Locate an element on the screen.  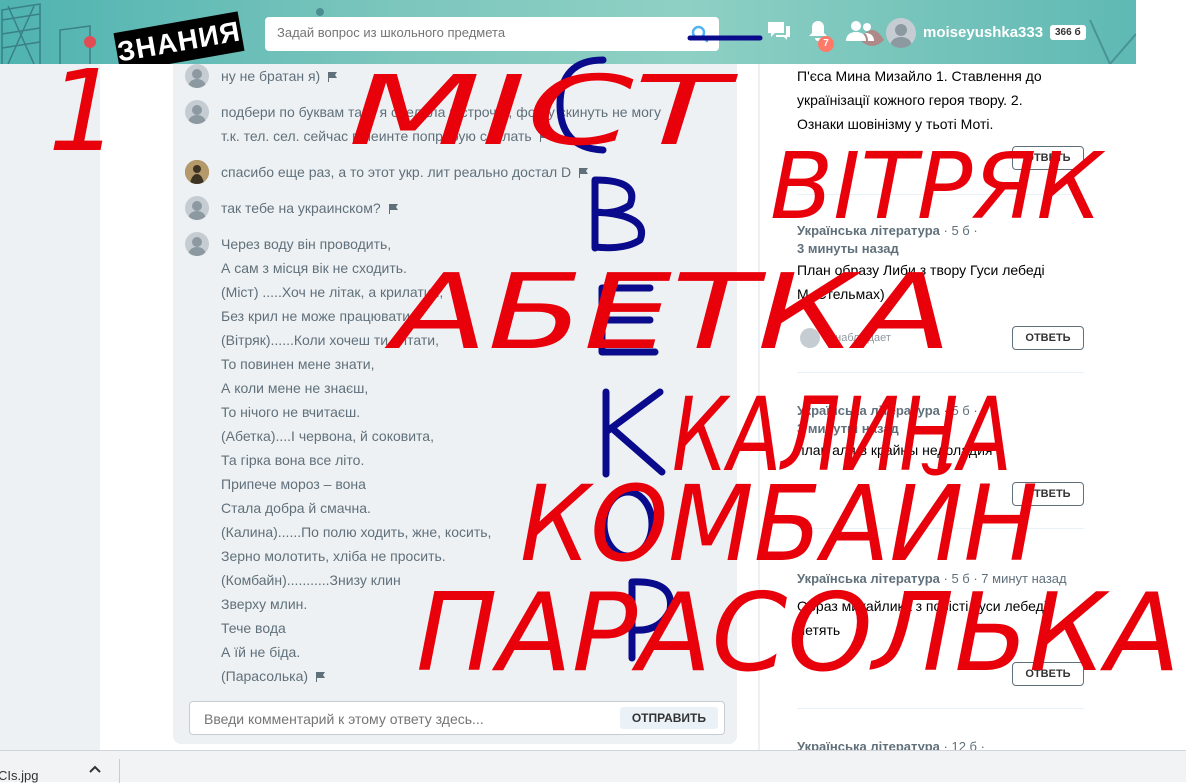
search-icon is located at coordinates (700, 34).